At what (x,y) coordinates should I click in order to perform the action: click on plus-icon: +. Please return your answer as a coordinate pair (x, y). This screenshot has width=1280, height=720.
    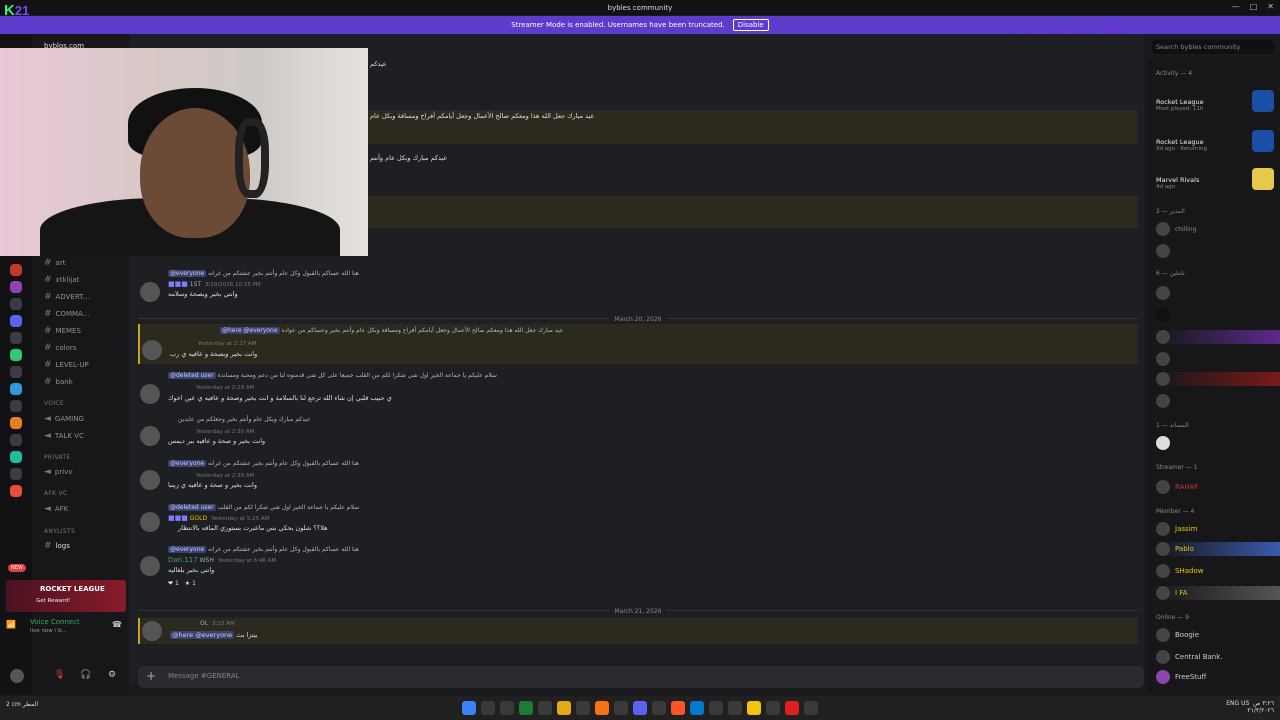
    Looking at the image, I should click on (151, 676).